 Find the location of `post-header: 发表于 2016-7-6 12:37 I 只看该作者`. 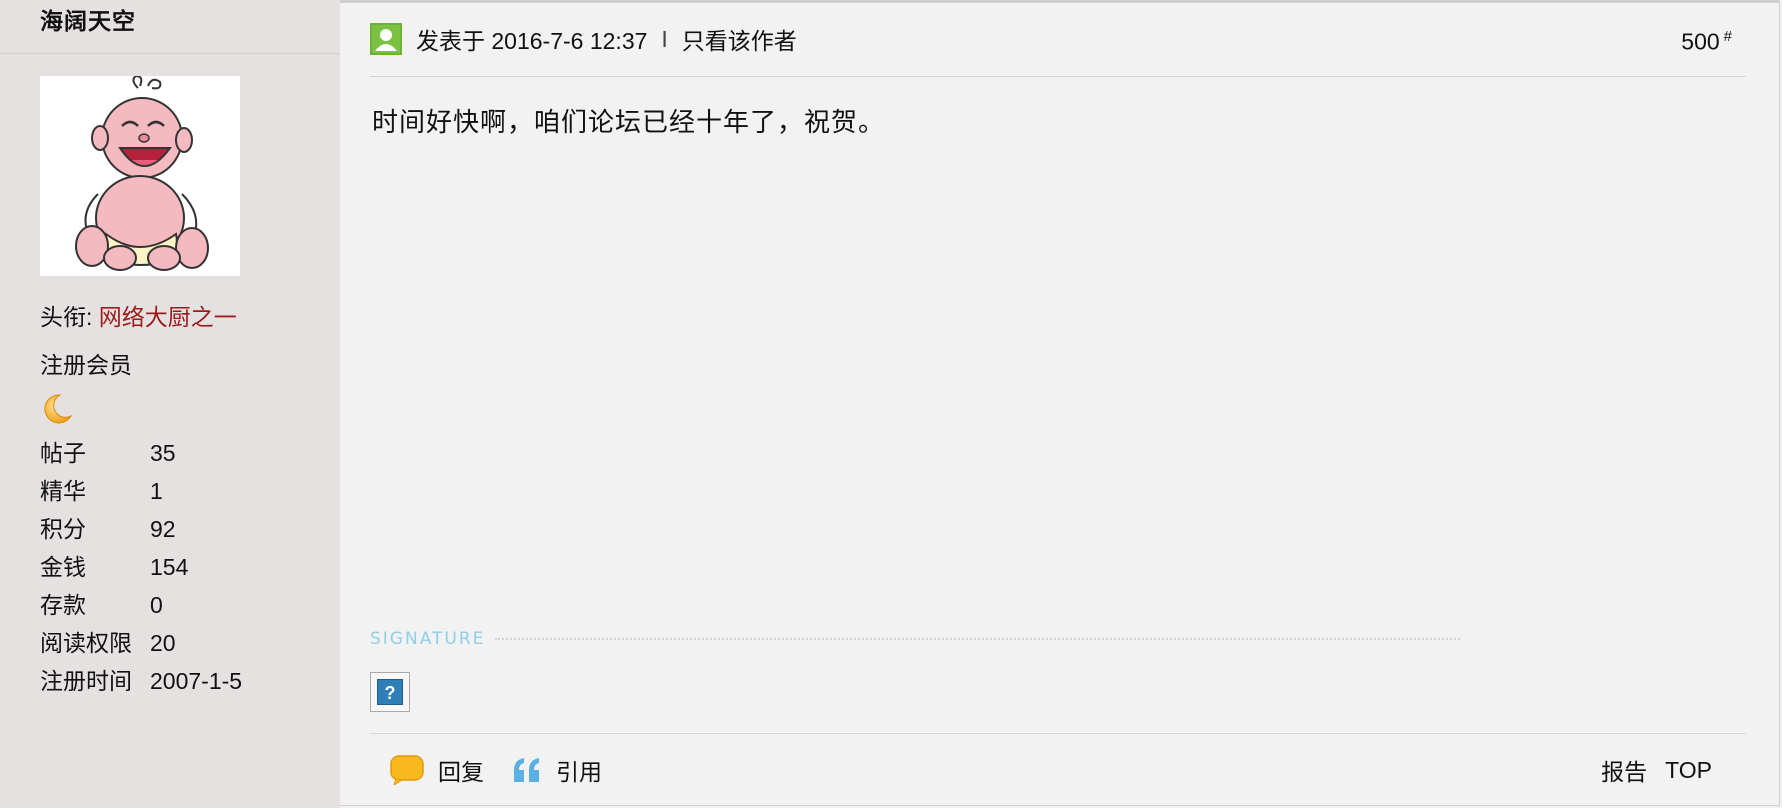

post-header: 发表于 2016-7-6 12:37 I 只看该作者 is located at coordinates (583, 39).